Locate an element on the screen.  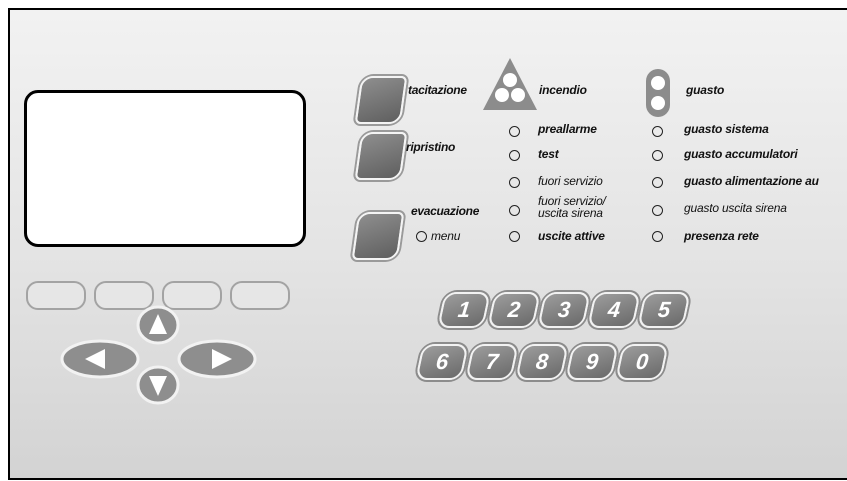
silence-button is located at coordinates (381, 100).